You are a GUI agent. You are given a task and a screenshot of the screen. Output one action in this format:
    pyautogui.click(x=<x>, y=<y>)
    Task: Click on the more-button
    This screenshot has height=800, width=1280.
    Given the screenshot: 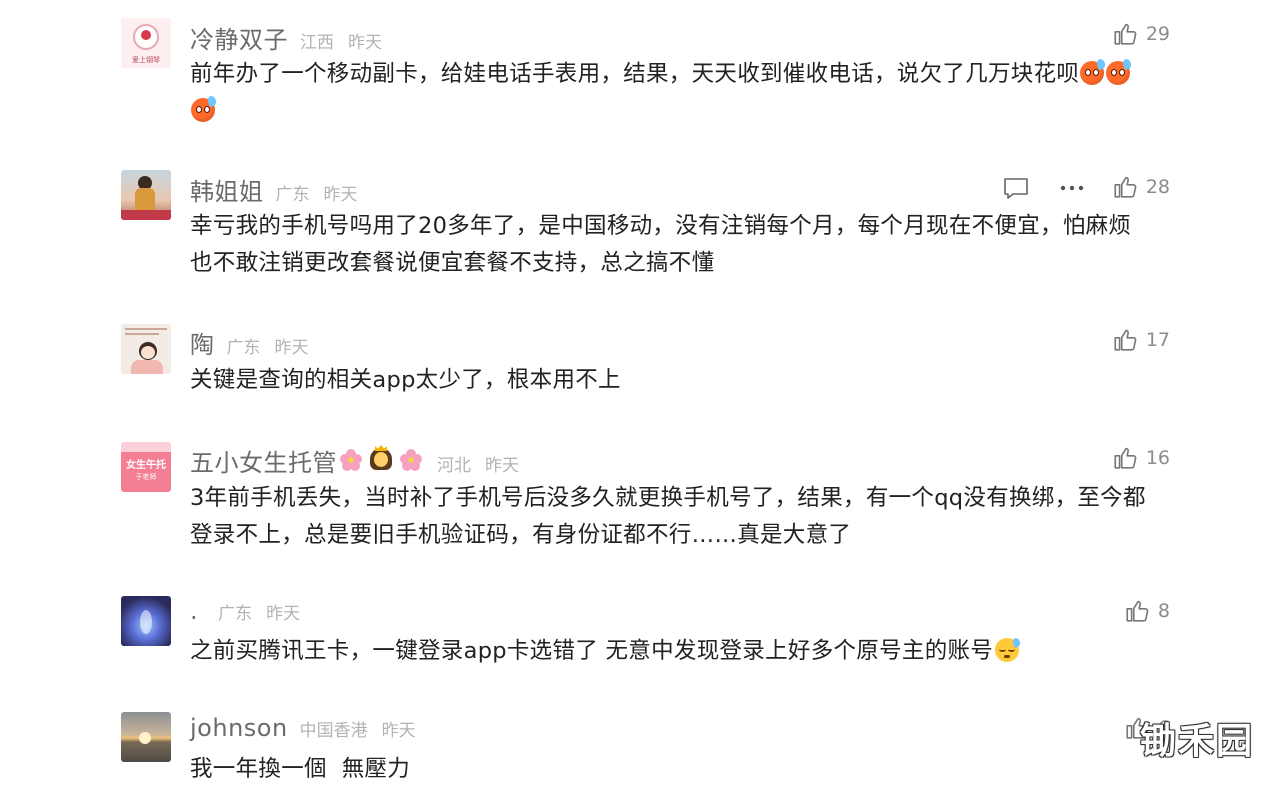 What is the action you would take?
    pyautogui.click(x=1072, y=188)
    